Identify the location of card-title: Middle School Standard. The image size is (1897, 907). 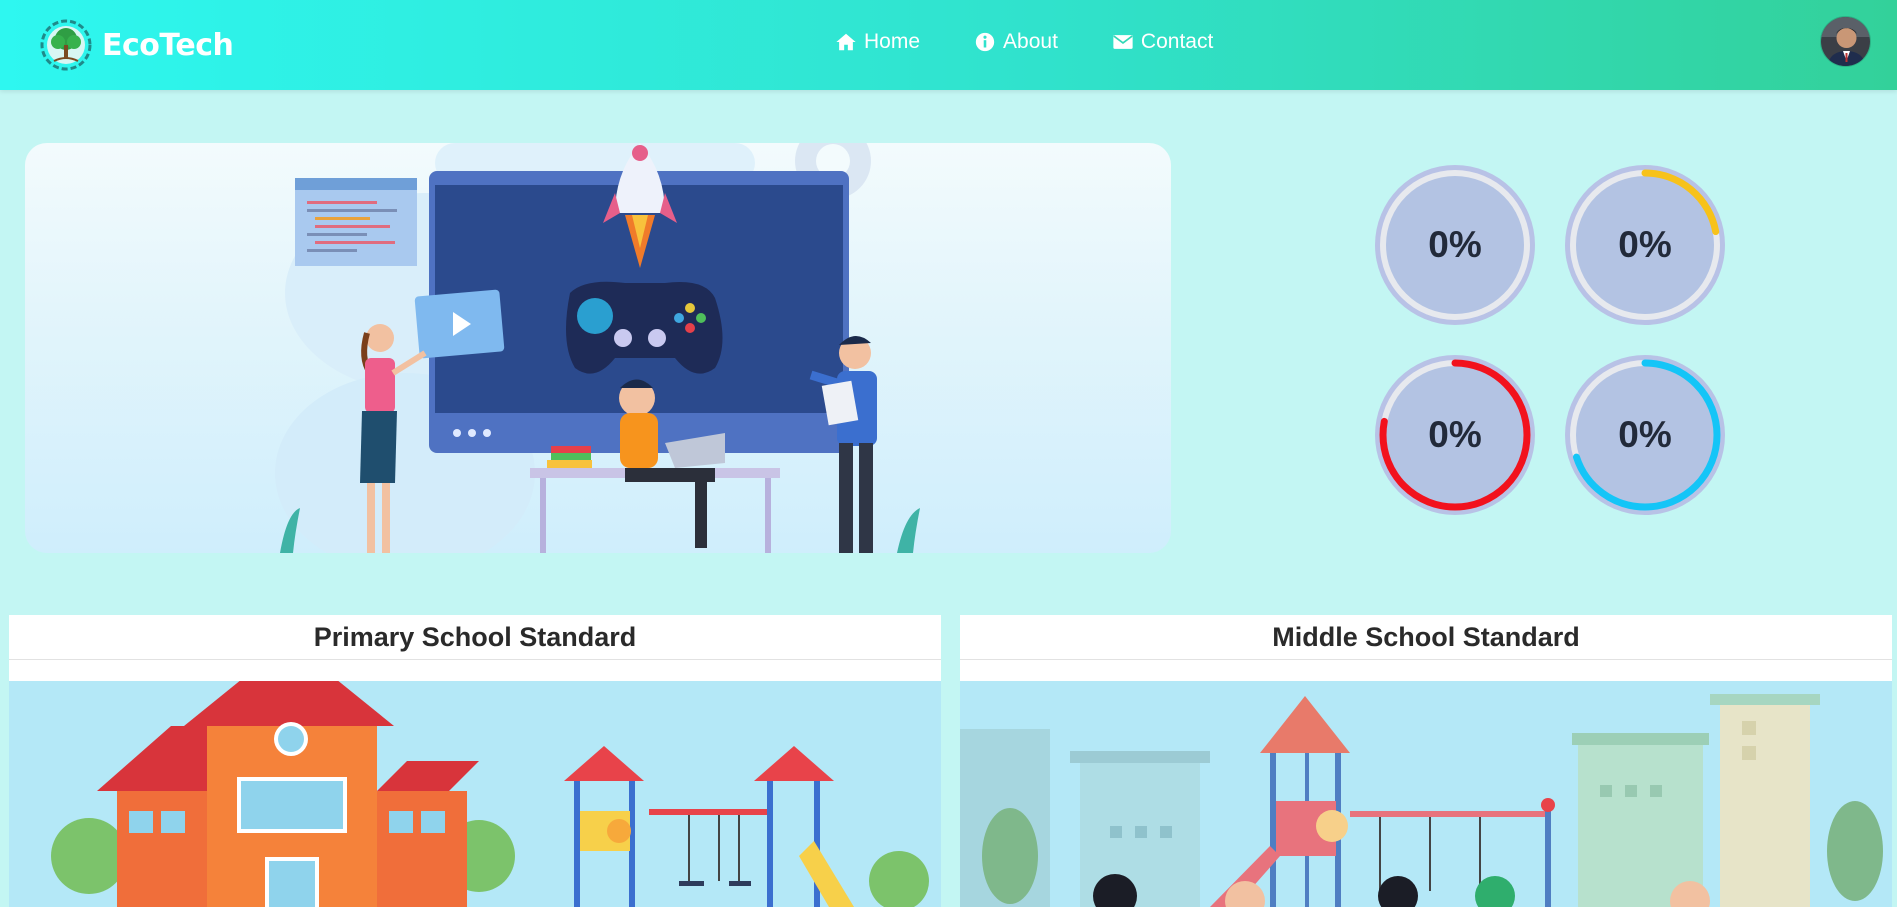
(1426, 637).